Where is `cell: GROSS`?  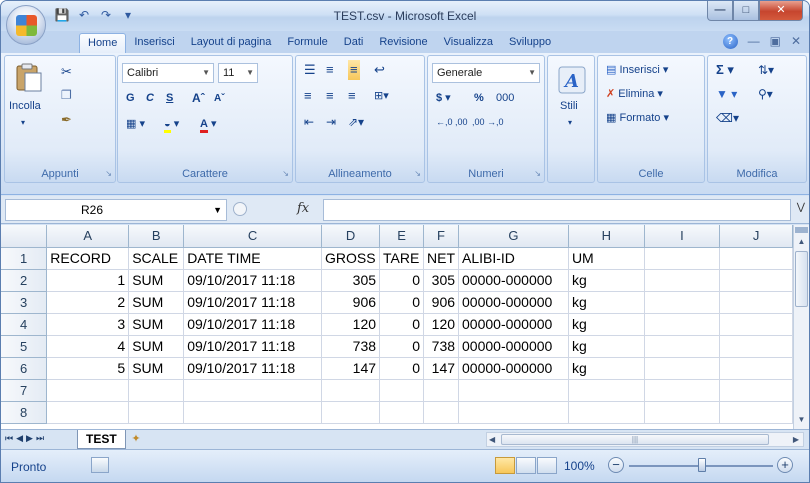
cell: GROSS is located at coordinates (351, 258).